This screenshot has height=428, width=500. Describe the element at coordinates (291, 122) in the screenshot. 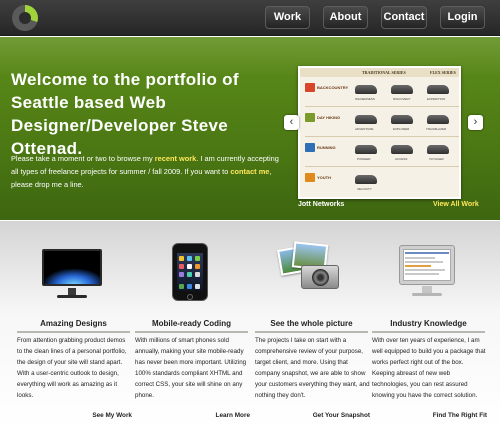

I see `slider-prev-arrow-icon: ‹` at that location.